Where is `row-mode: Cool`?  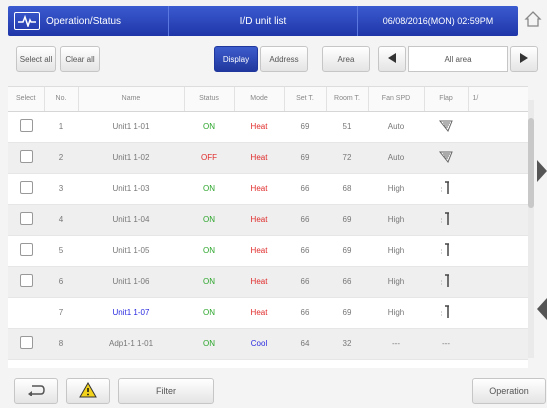 row-mode: Cool is located at coordinates (259, 344).